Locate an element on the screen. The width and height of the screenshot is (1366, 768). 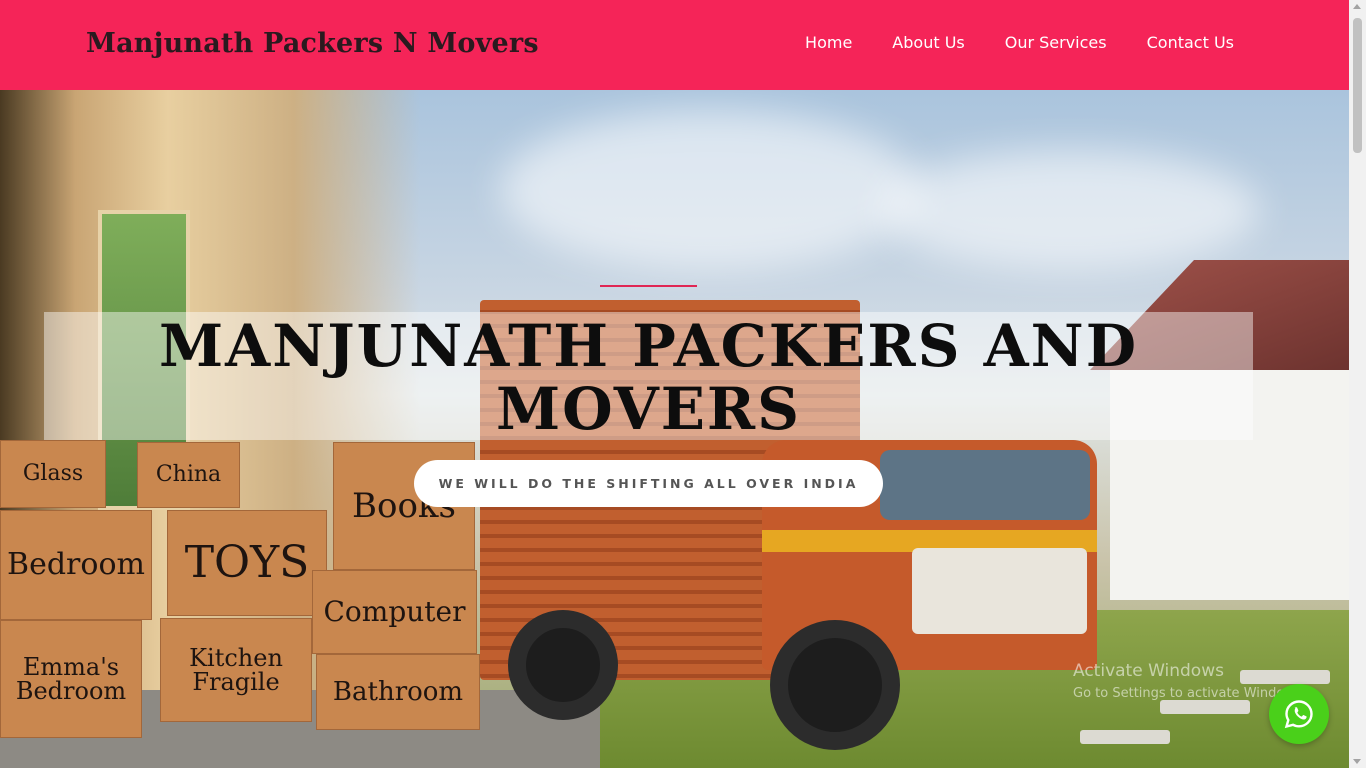
scrollbar-thumb is located at coordinates (1357, 85).